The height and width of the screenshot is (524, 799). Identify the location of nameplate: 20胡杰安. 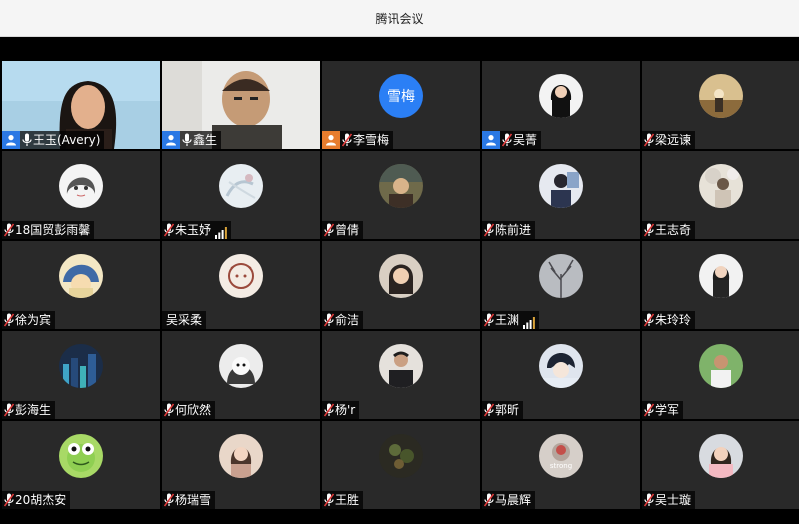
(36, 500).